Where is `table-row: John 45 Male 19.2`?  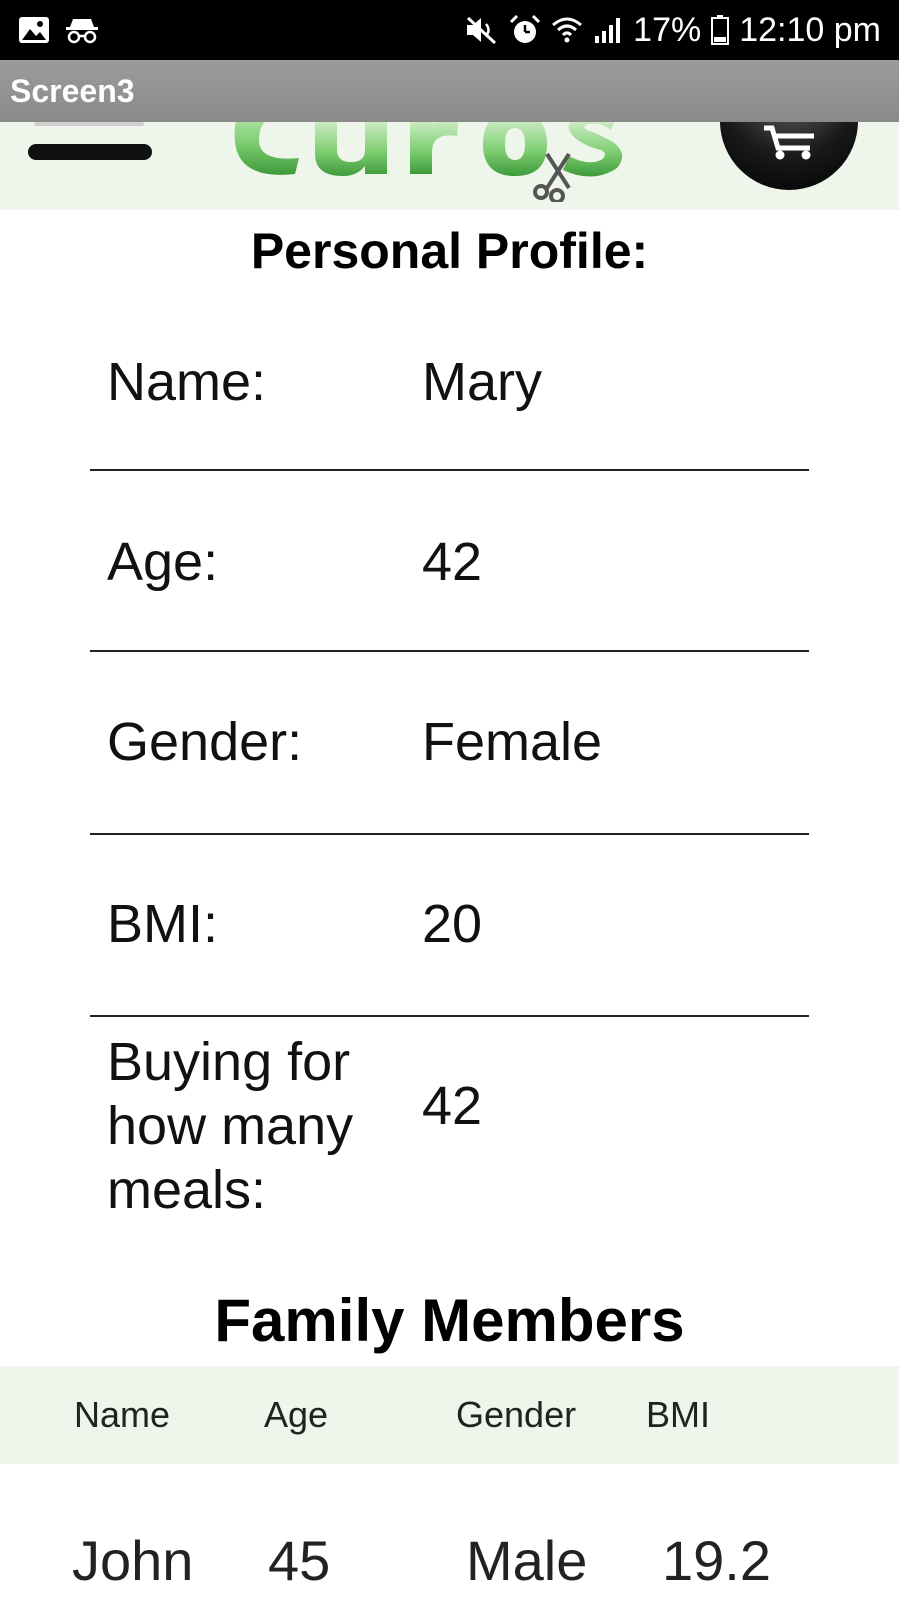 table-row: John 45 Male 19.2 is located at coordinates (449, 1549).